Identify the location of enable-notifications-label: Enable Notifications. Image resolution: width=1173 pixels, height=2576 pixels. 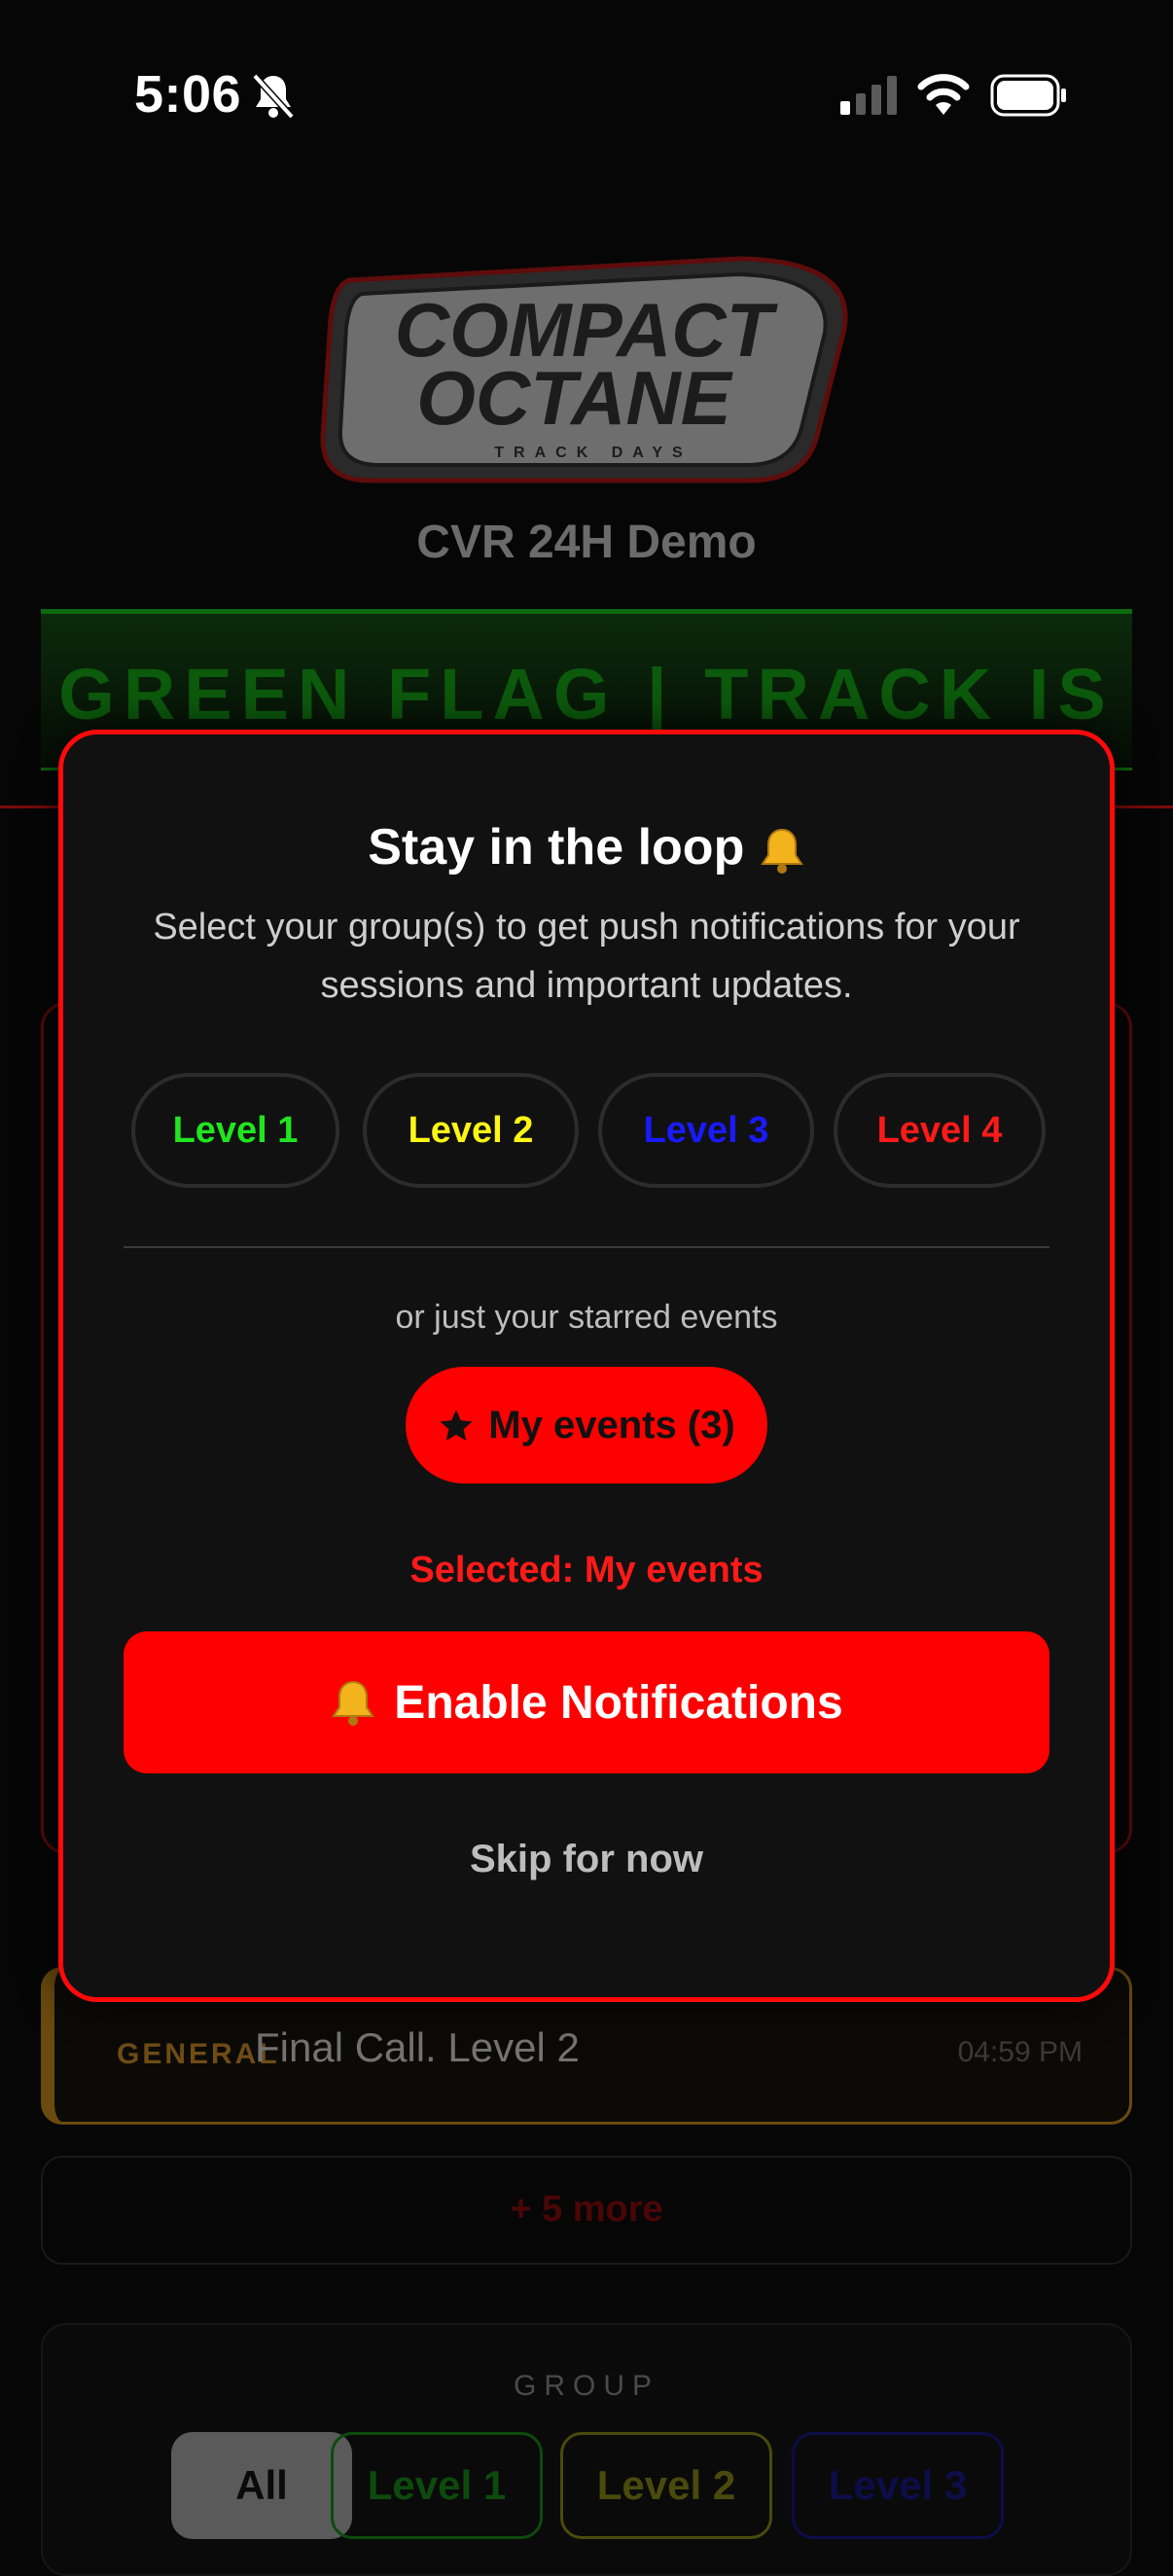
(618, 1702).